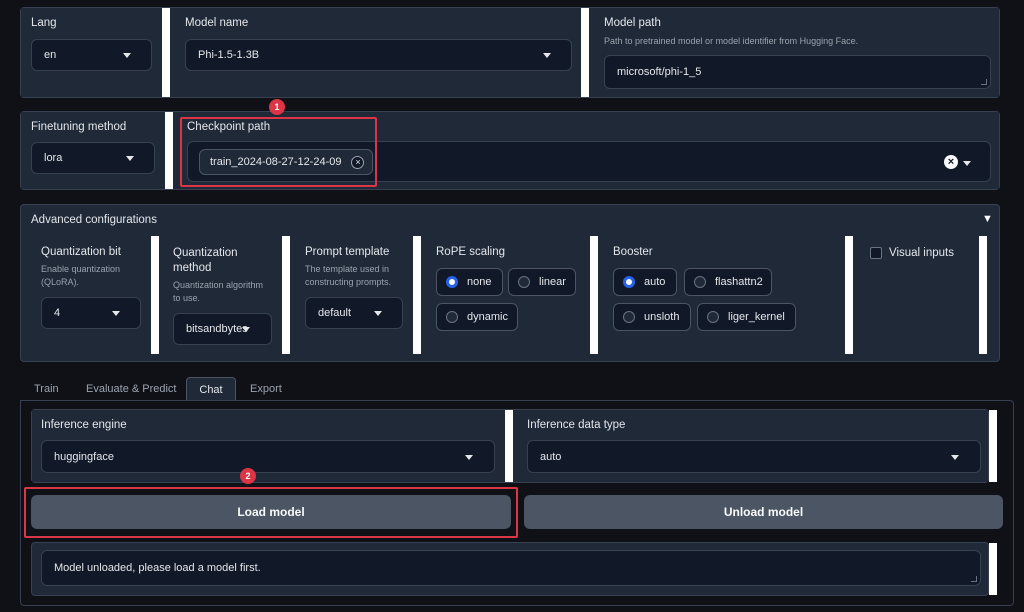 The width and height of the screenshot is (1024, 612). What do you see at coordinates (655, 282) in the screenshot?
I see `booster-option-label: auto` at bounding box center [655, 282].